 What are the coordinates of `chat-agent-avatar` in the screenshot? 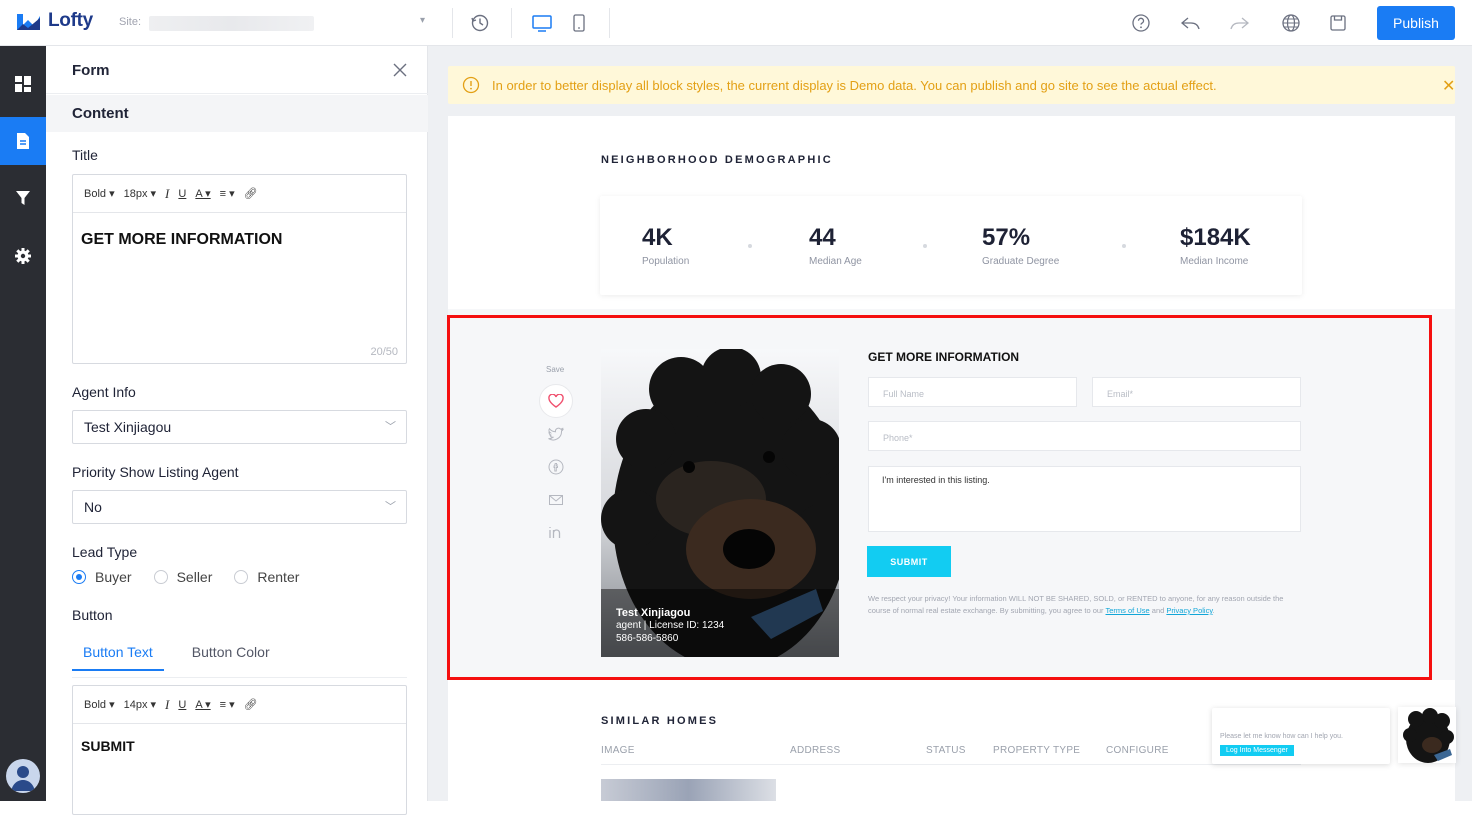 It's located at (1427, 735).